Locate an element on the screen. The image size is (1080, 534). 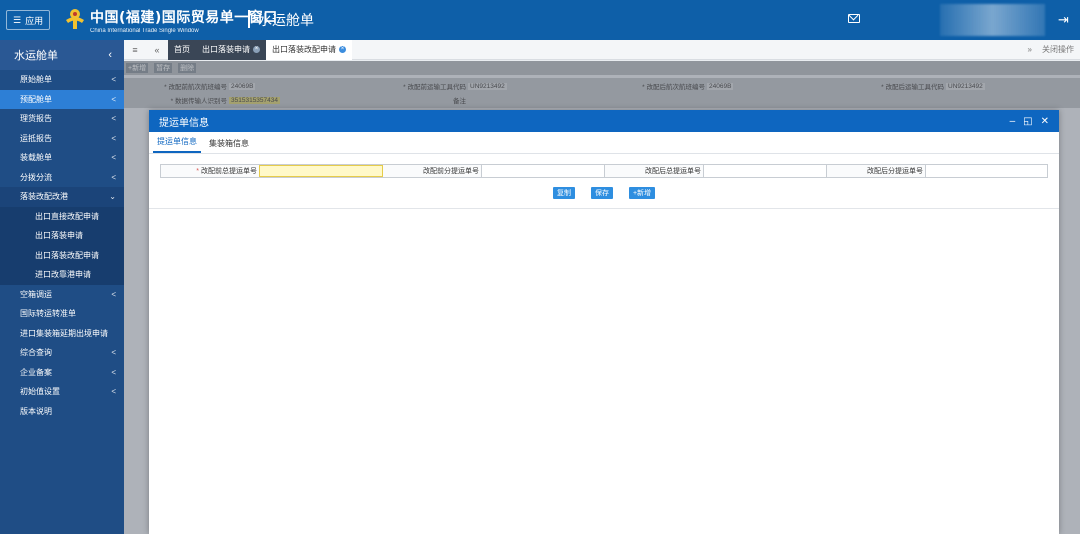
copy-button: 复制 is located at coordinates (563, 193).